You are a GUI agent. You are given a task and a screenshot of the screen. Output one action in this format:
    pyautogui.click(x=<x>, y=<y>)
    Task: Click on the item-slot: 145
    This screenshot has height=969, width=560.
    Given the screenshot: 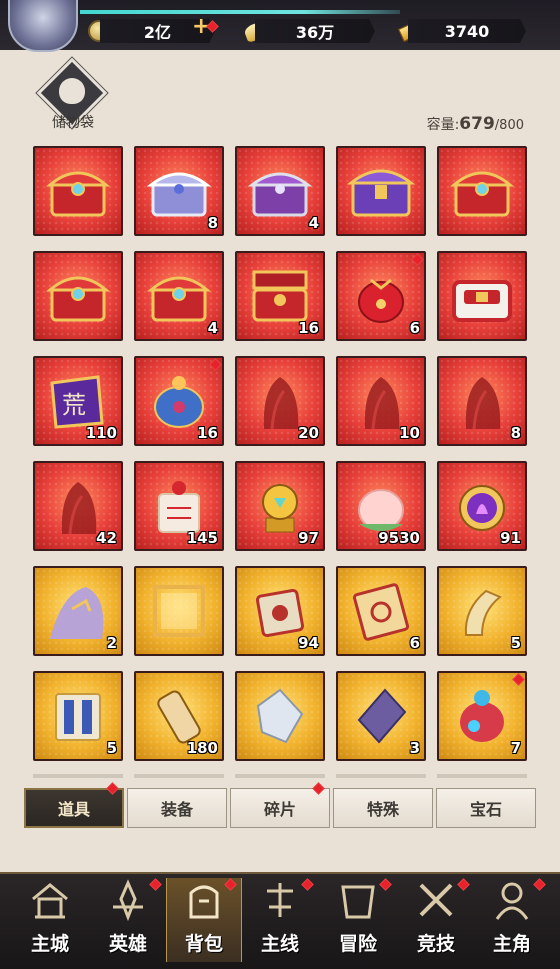 What is the action you would take?
    pyautogui.click(x=179, y=506)
    